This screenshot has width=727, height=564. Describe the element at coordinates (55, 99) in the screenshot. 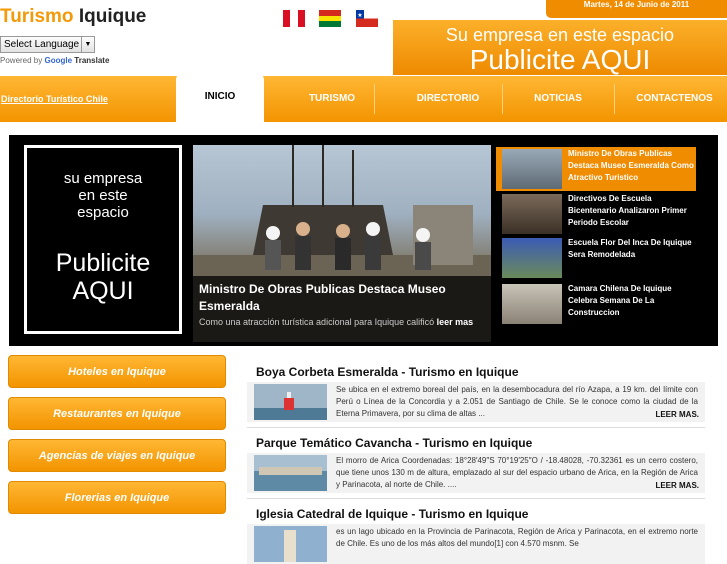

I see `directory-link: Directorio Turístico Chile` at that location.